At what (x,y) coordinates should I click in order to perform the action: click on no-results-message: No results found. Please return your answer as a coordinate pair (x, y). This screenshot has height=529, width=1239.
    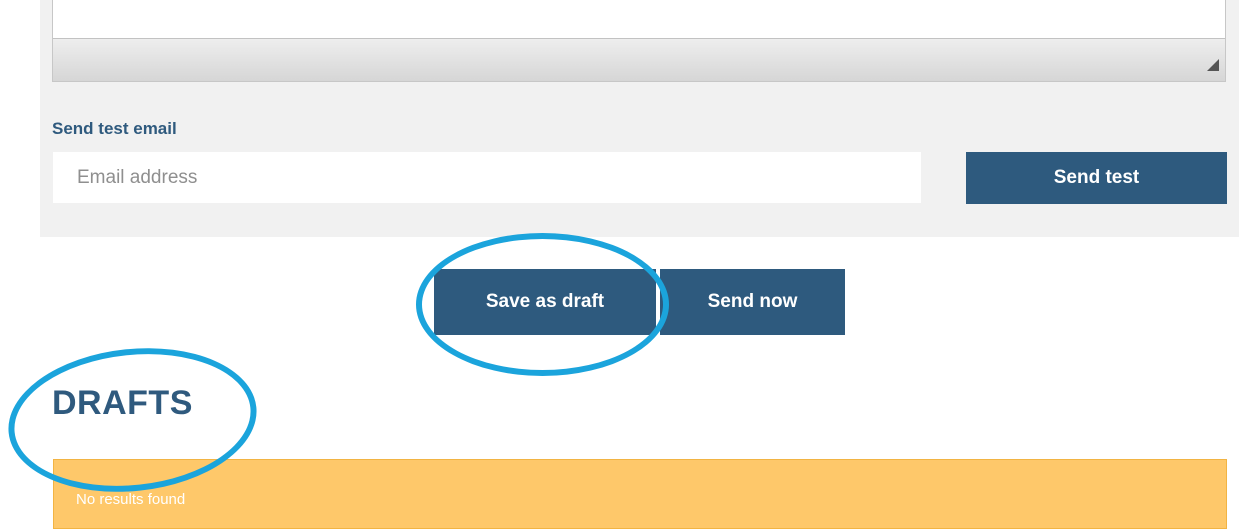
    Looking at the image, I should click on (131, 499).